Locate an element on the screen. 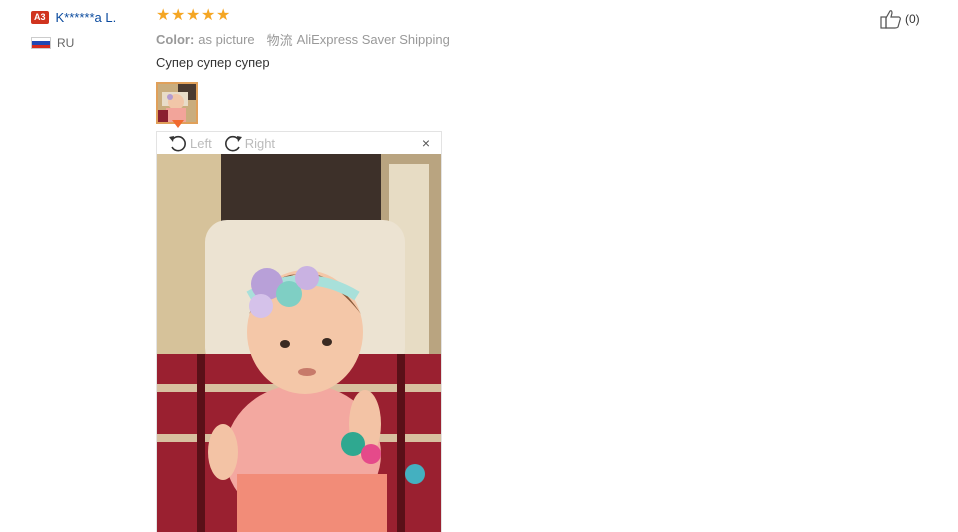 The width and height of the screenshot is (958, 532). star-rating: ★ ★ ★ ★ ★ is located at coordinates (506, 16).